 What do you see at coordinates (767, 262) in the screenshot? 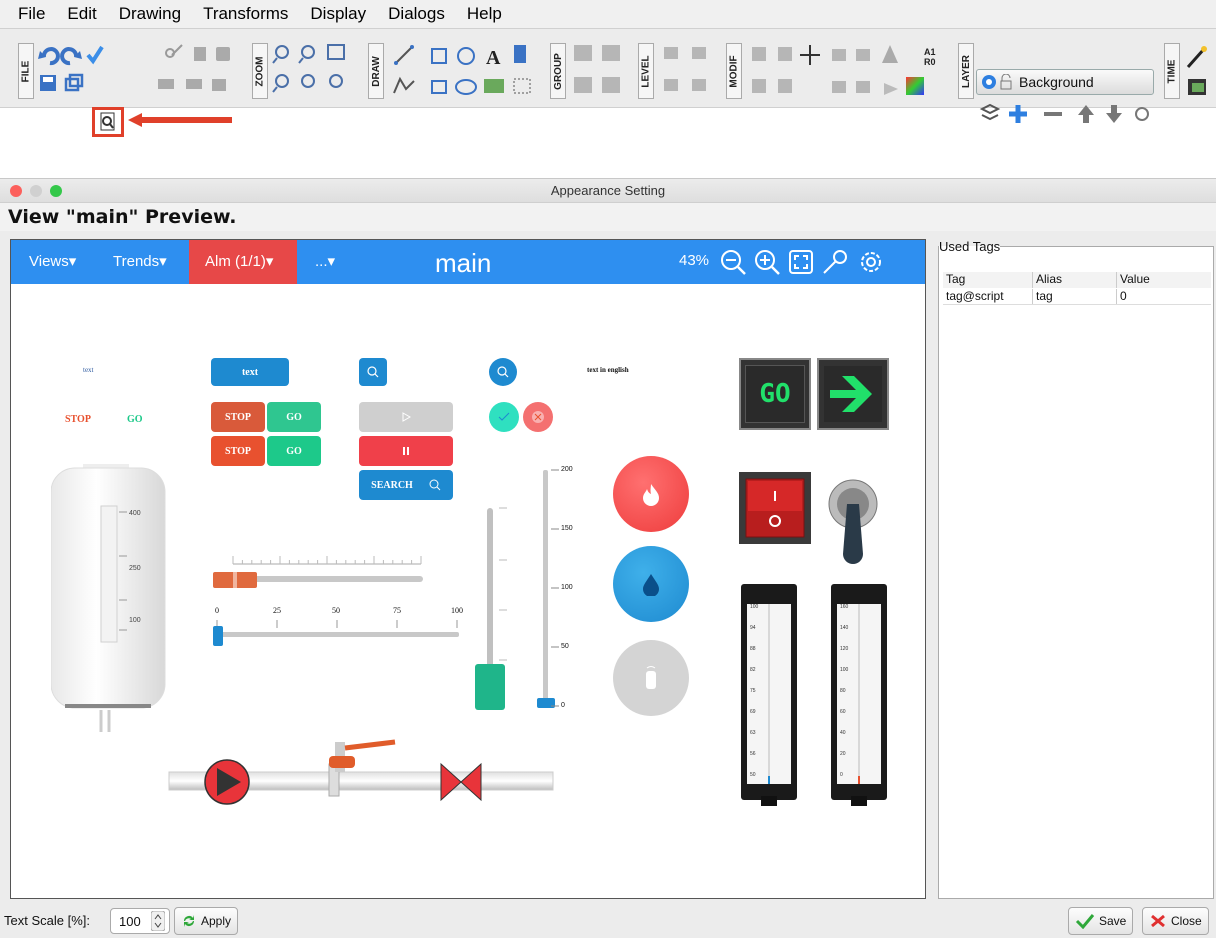
I see `zoom-in-icon` at bounding box center [767, 262].